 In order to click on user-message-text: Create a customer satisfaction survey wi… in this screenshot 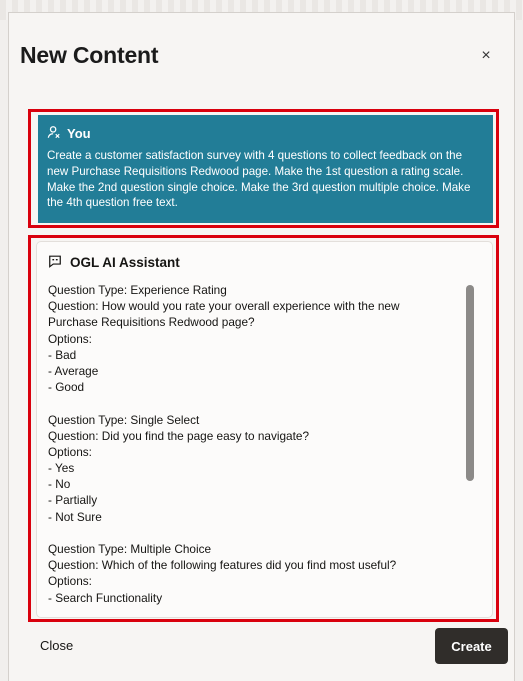, I will do `click(259, 179)`.